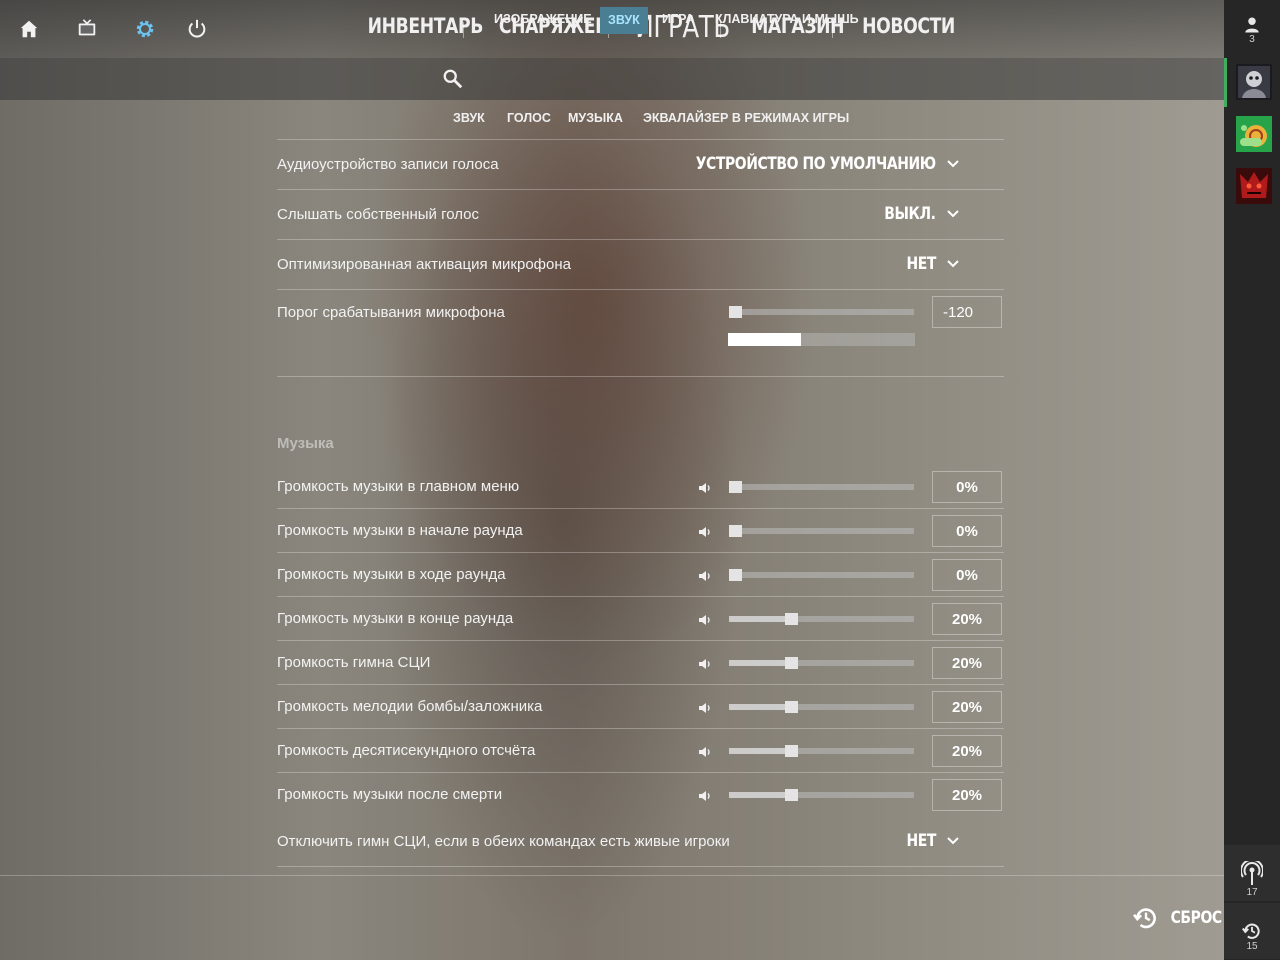 The height and width of the screenshot is (960, 1280). I want to click on music-volume-label: Громкость музыки в конце раунда, so click(395, 618).